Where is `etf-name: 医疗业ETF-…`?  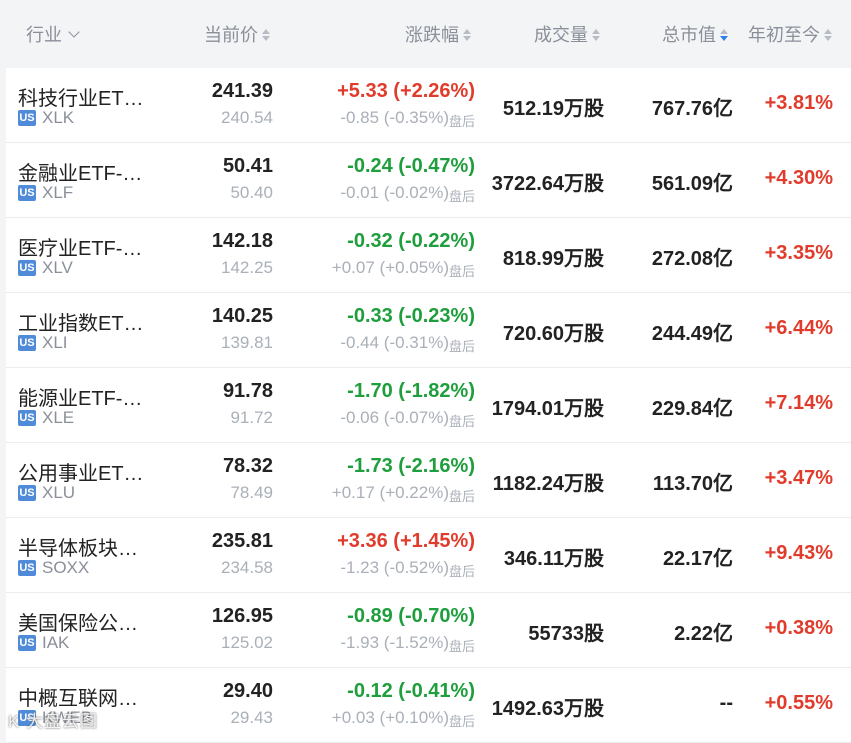
etf-name: 医疗业ETF-… is located at coordinates (80, 249).